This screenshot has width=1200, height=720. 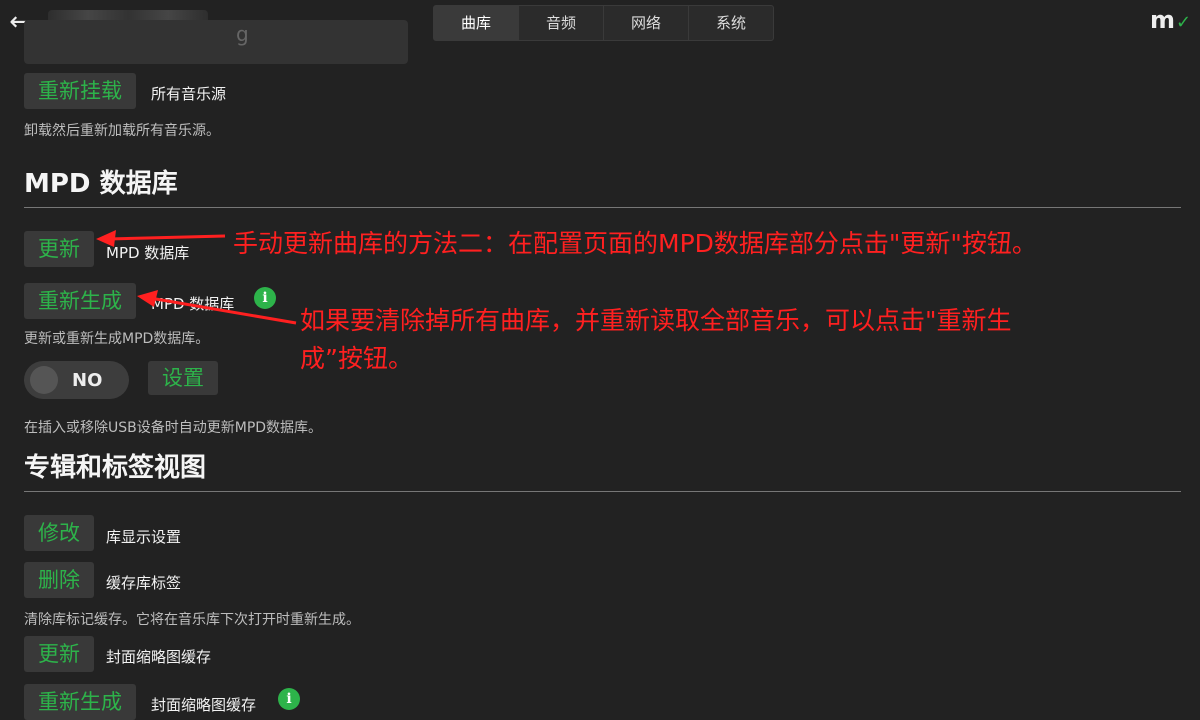 What do you see at coordinates (159, 657) in the screenshot?
I see `thumb-update-label: 封面缩略图缓存` at bounding box center [159, 657].